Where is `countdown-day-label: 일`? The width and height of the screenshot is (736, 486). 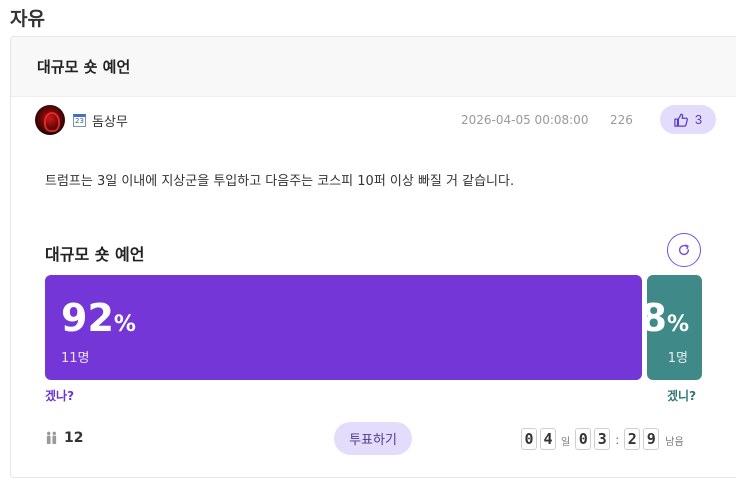
countdown-day-label: 일 is located at coordinates (566, 442).